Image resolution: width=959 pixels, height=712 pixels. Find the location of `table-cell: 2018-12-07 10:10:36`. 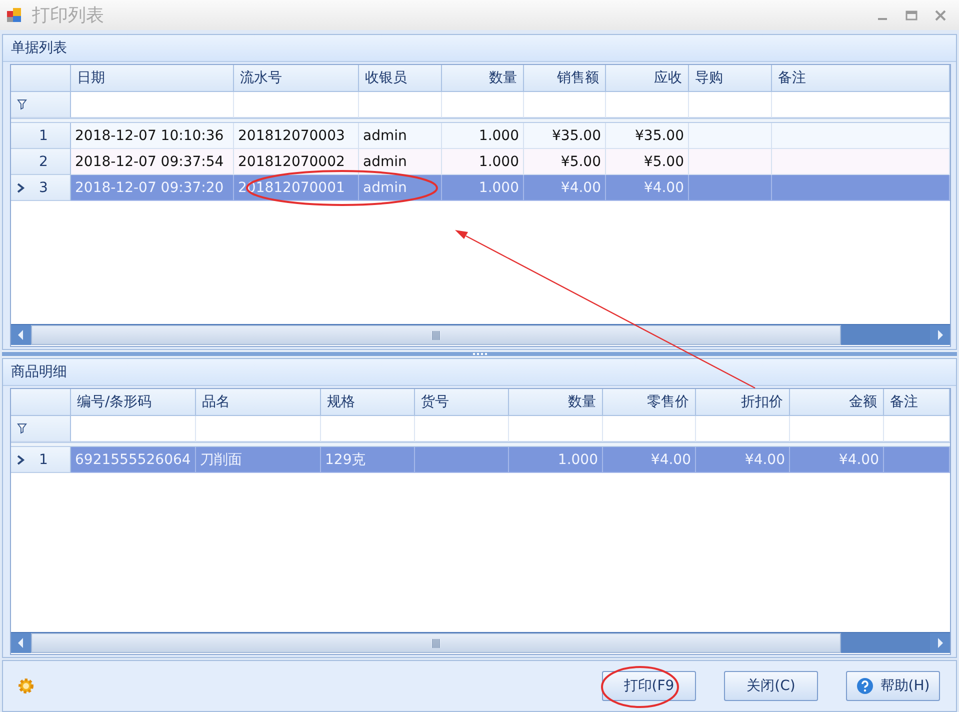

table-cell: 2018-12-07 10:10:36 is located at coordinates (152, 136).